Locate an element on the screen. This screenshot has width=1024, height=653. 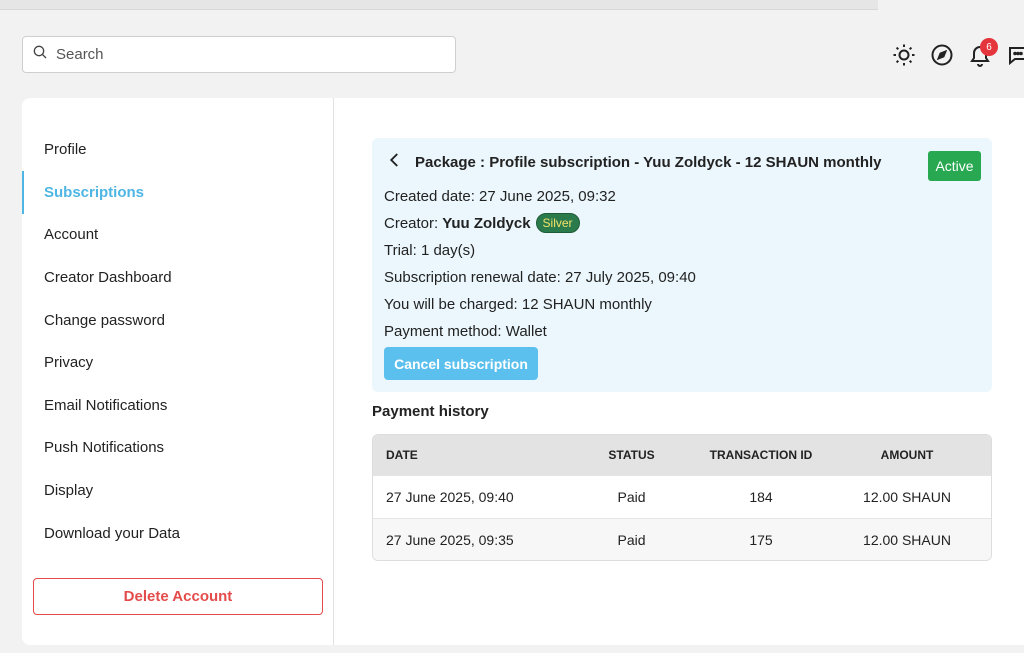
sidebar-item-label: Download your Data is located at coordinates (112, 533).